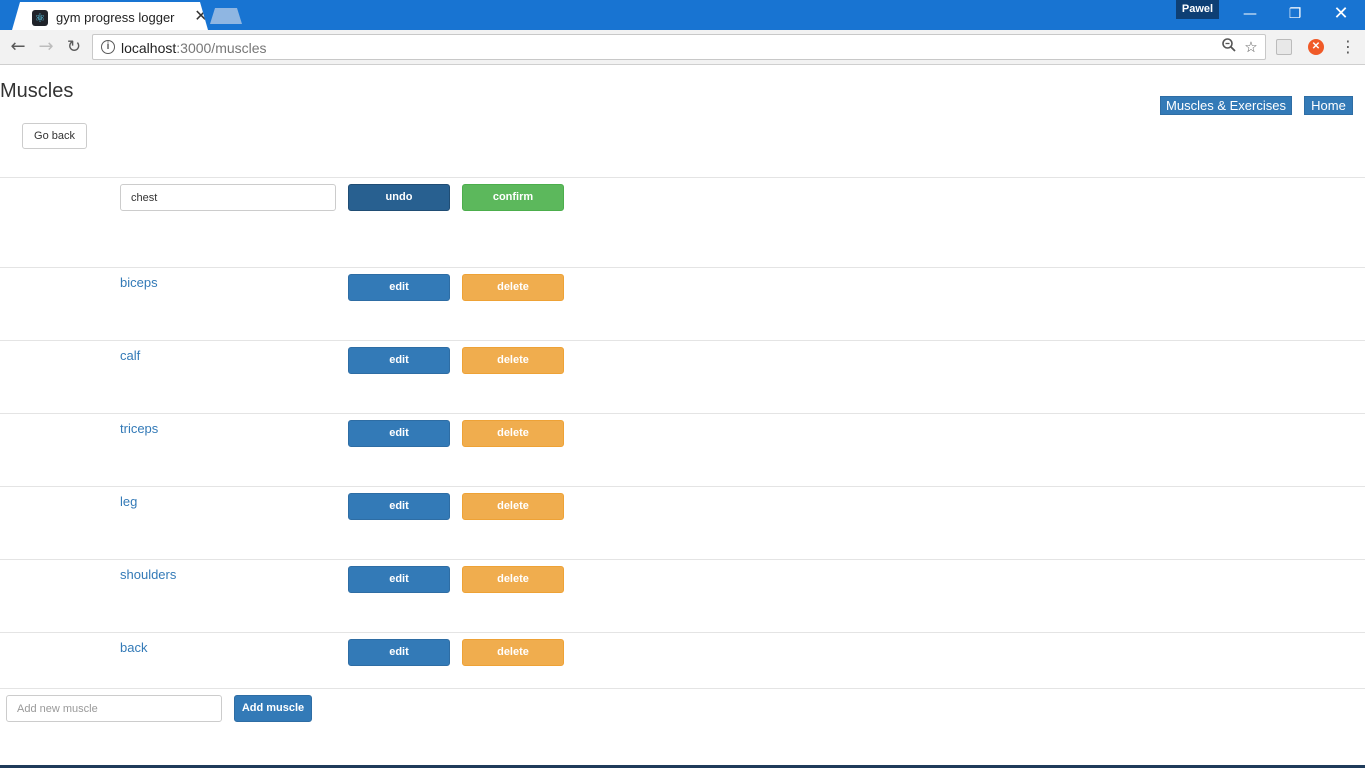 Image resolution: width=1365 pixels, height=768 pixels. I want to click on add-muscle-input, so click(114, 708).